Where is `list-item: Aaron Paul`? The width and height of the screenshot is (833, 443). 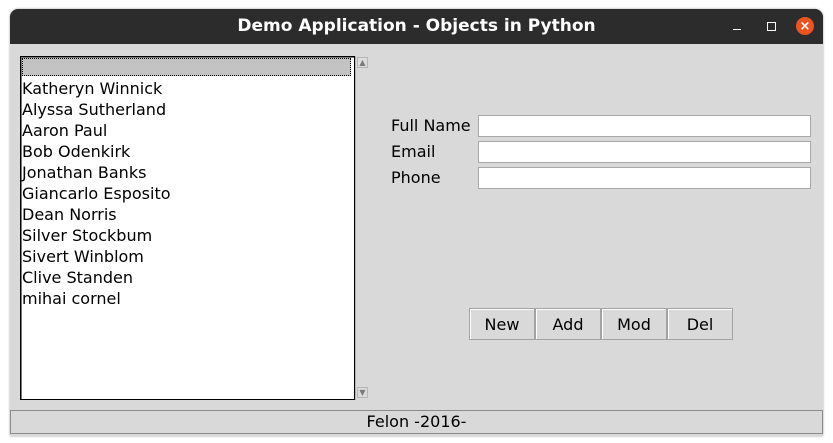 list-item: Aaron Paul is located at coordinates (64, 130).